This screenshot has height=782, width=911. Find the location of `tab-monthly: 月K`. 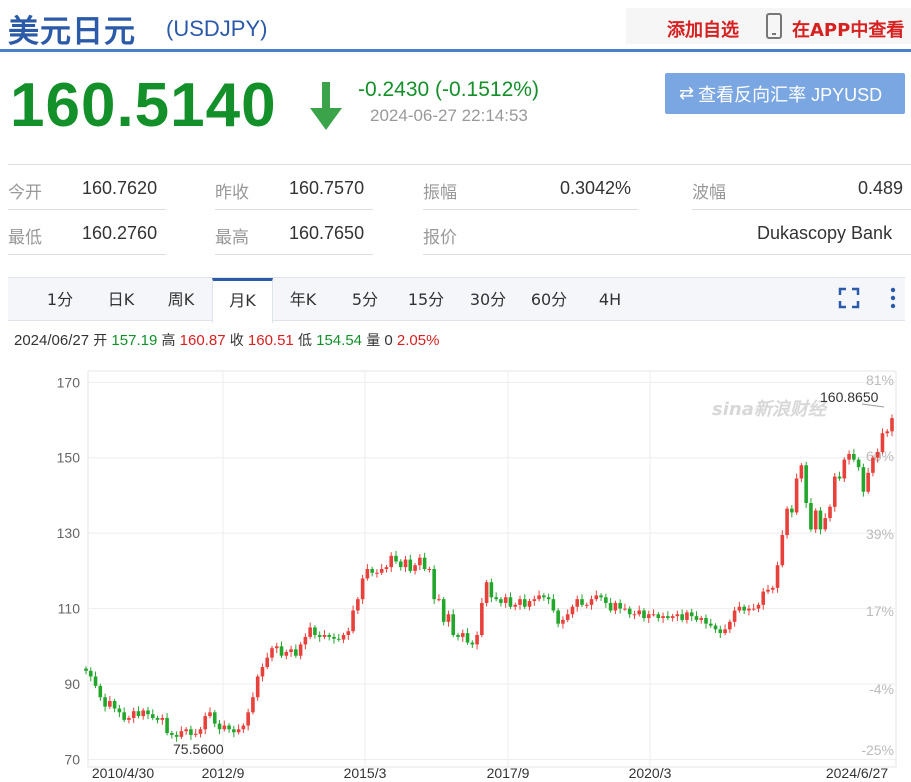

tab-monthly: 月K is located at coordinates (242, 300).